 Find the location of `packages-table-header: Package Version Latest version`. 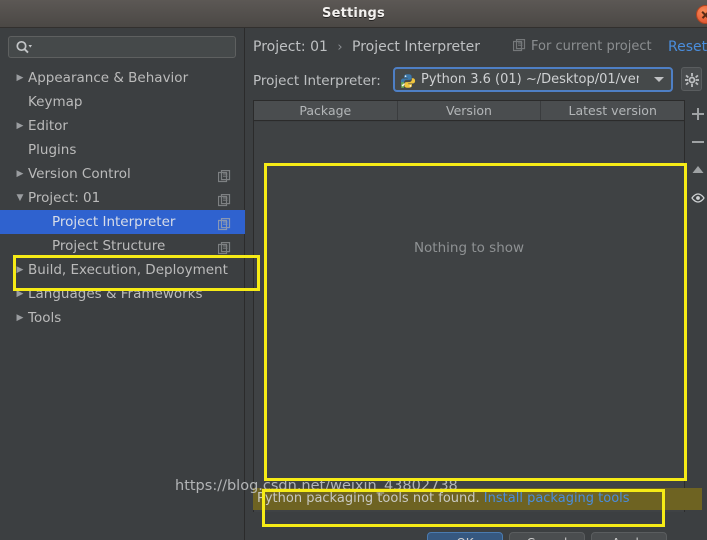

packages-table-header: Package Version Latest version is located at coordinates (469, 111).